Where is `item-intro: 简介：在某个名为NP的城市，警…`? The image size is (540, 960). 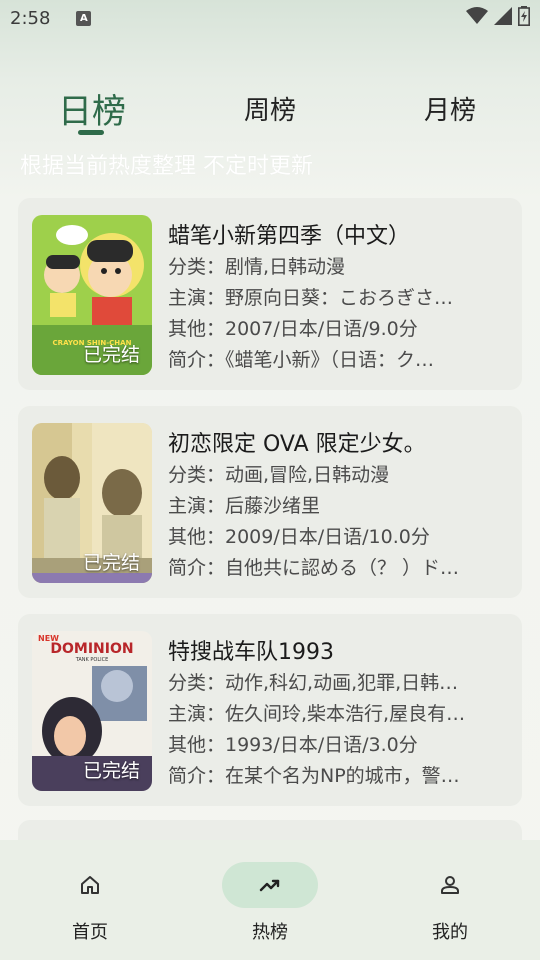 item-intro: 简介：在某个名为NP的城市，警… is located at coordinates (314, 776).